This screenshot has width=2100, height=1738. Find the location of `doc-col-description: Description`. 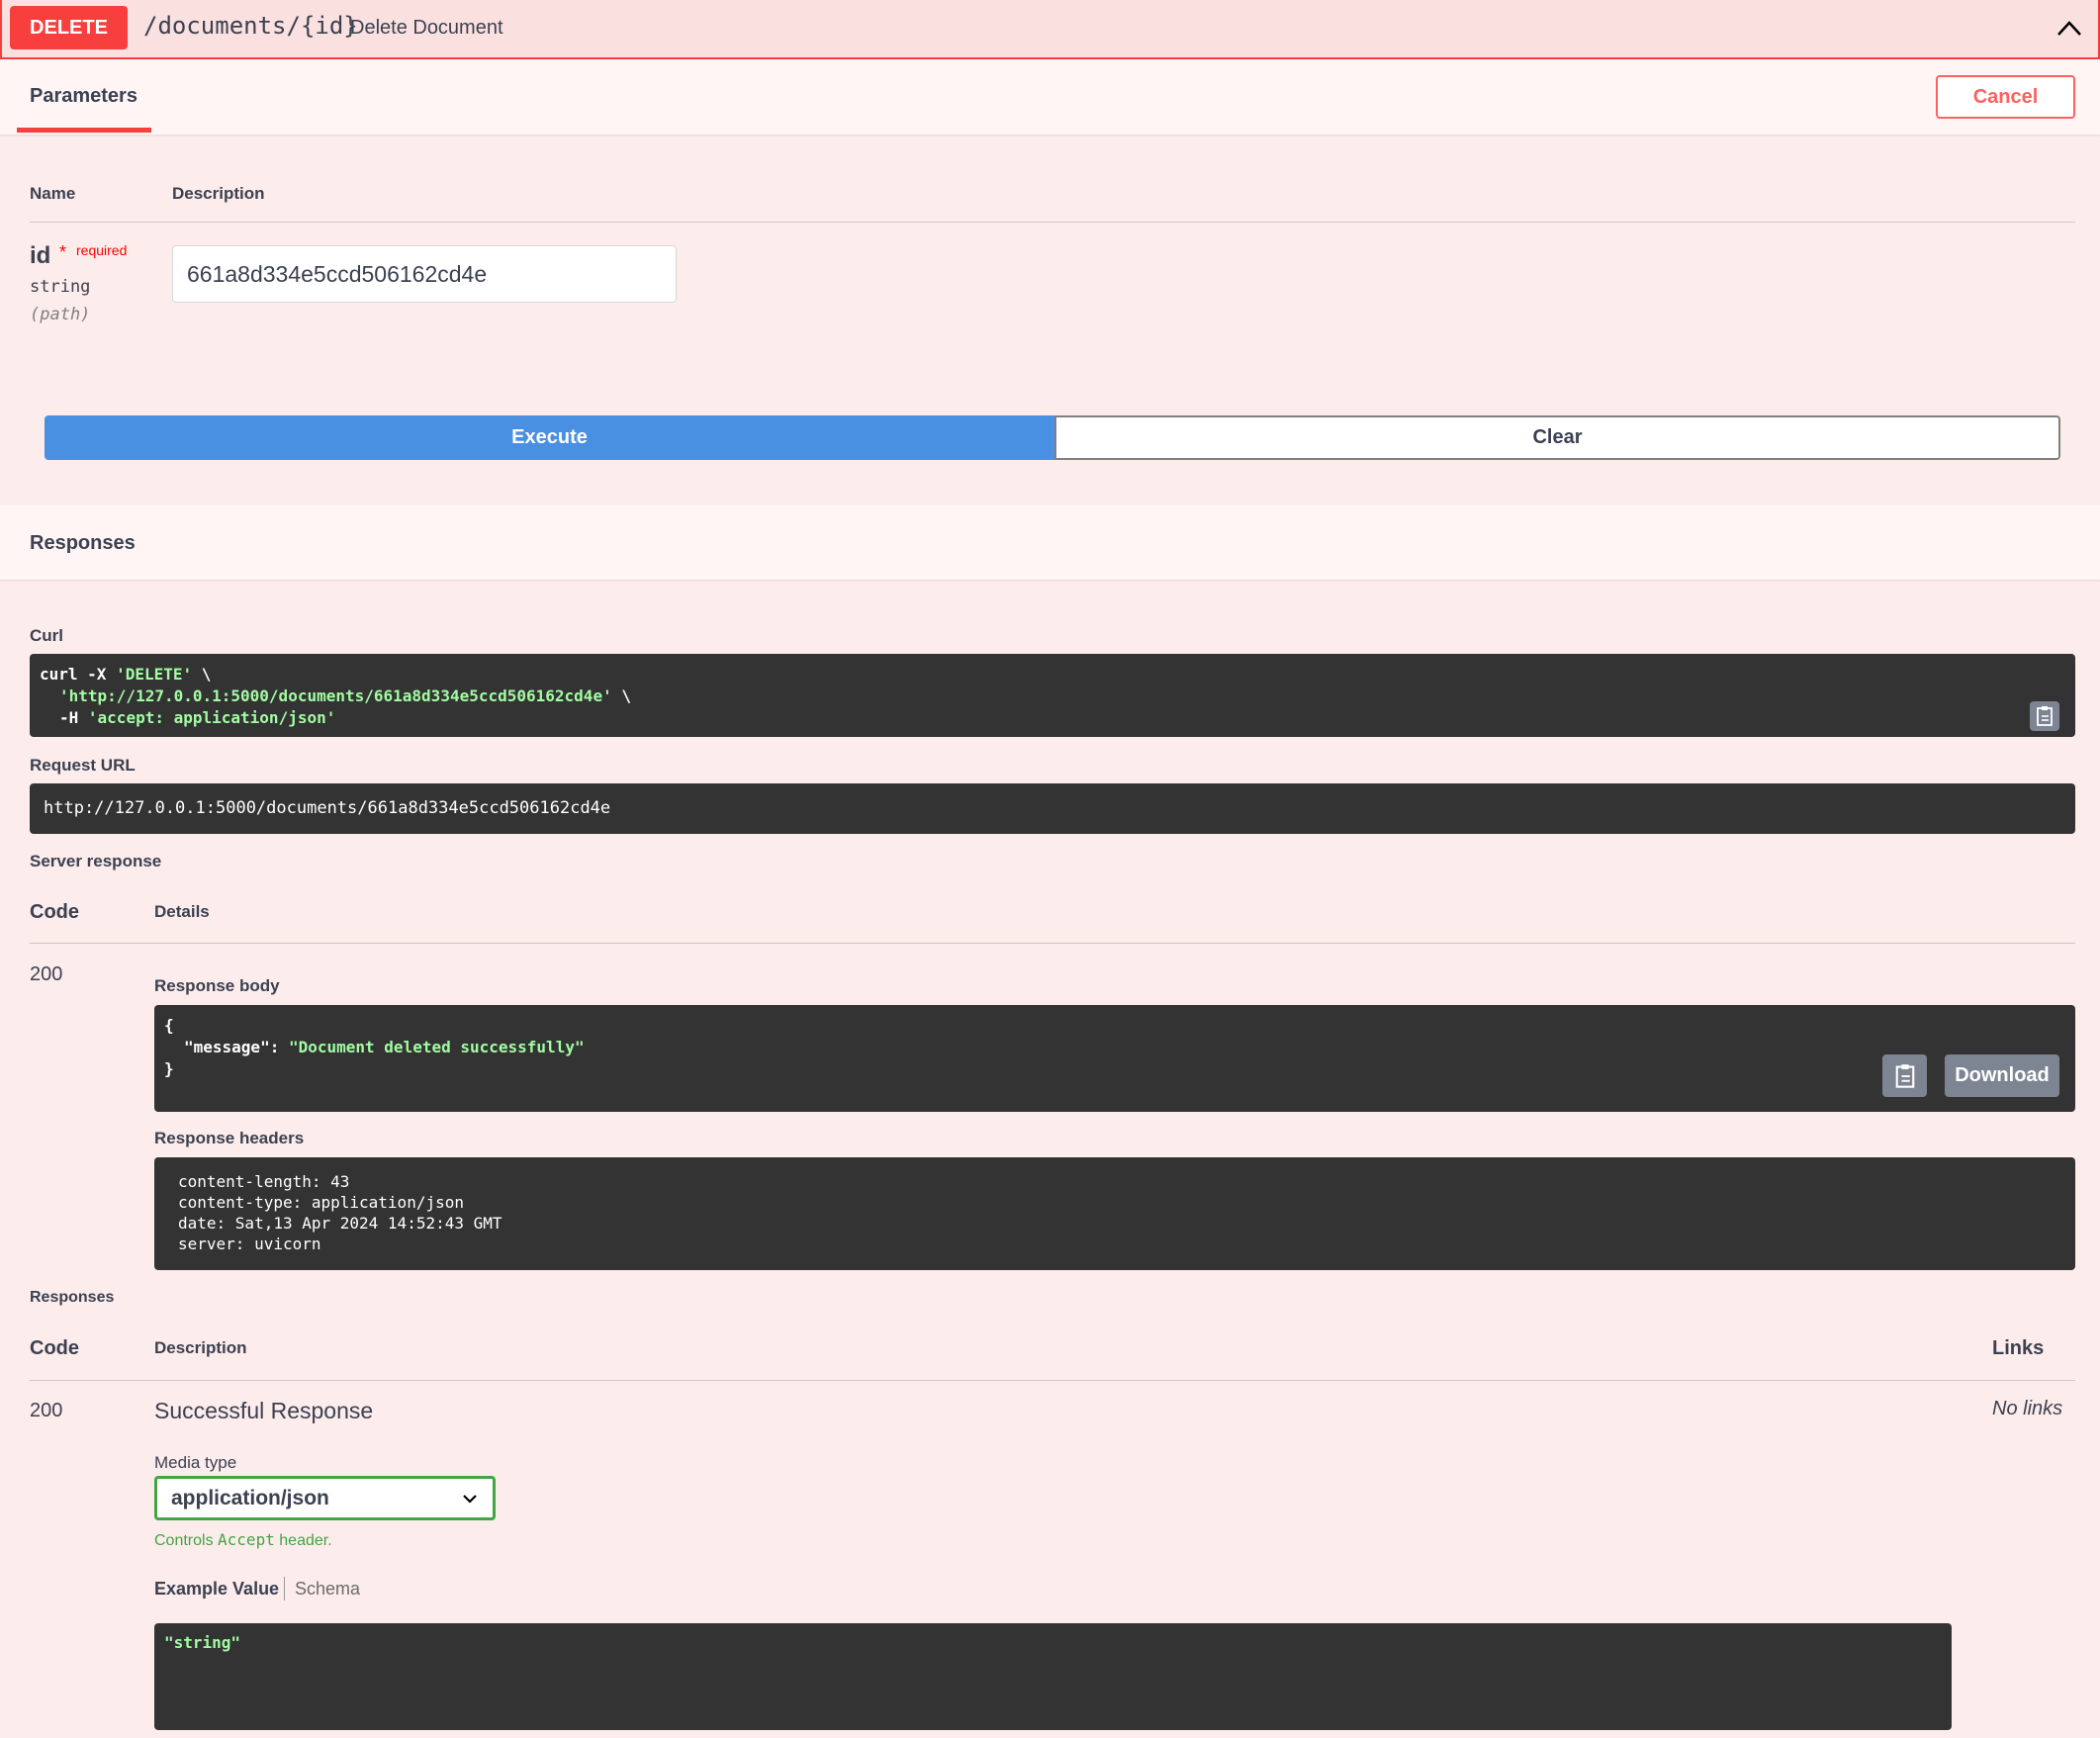

doc-col-description: Description is located at coordinates (201, 1347).